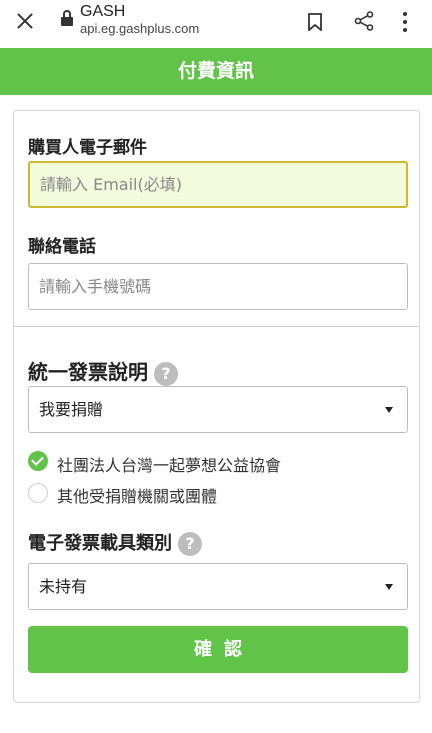  I want to click on carrier-section-title: 電子發票載具類別?, so click(115, 542).